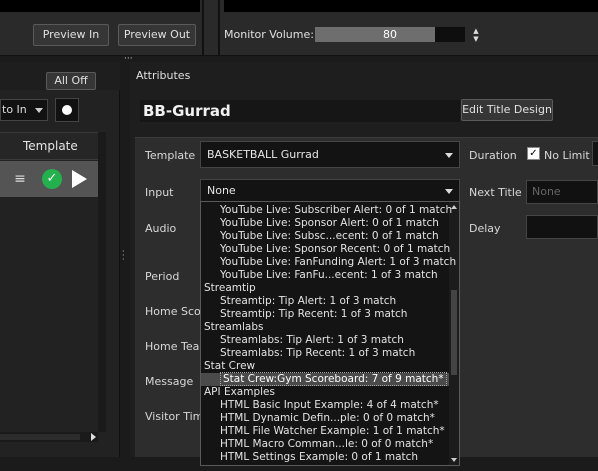  I want to click on dropdown-option: Stat Crew:Gym Scoreboard: 7 of 9 match*, so click(325, 379).